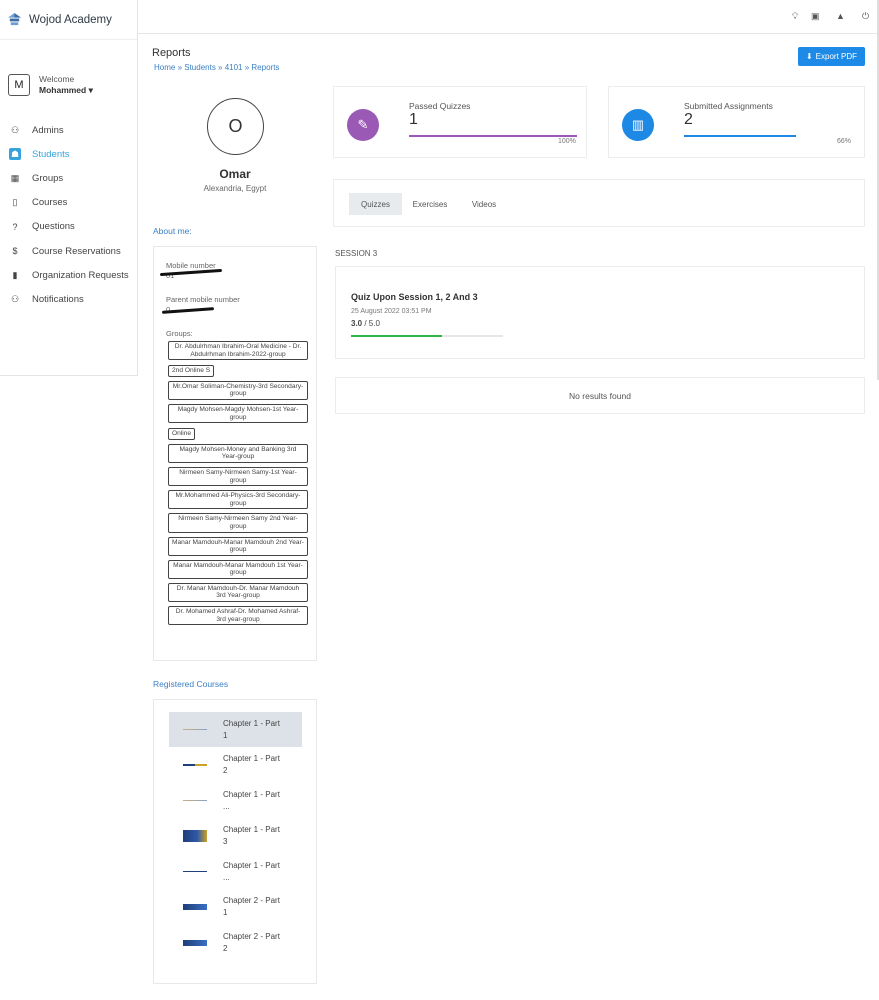 The image size is (879, 1000). I want to click on edit-icon: ✎, so click(363, 125).